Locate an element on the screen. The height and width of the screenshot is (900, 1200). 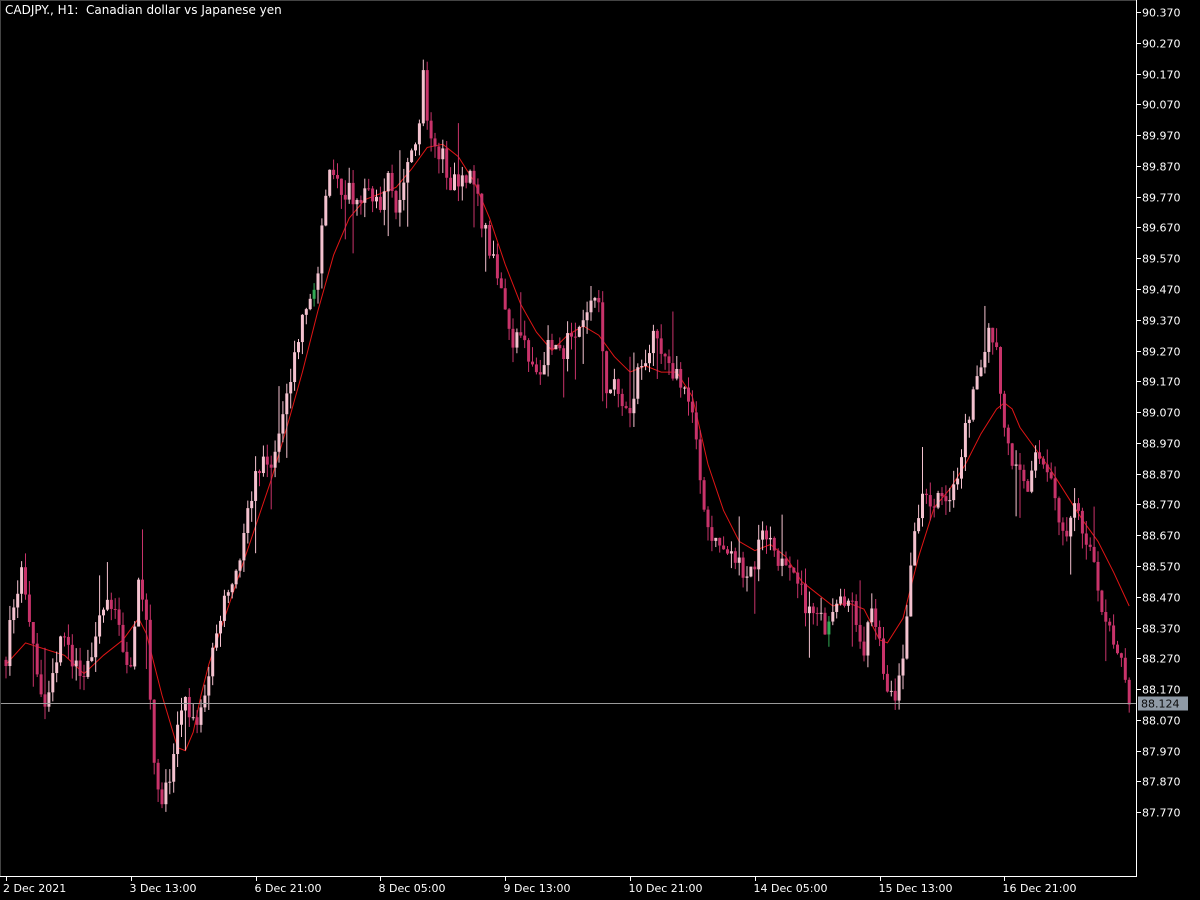
price-tick-label: 89.770 is located at coordinates (1161, 198).